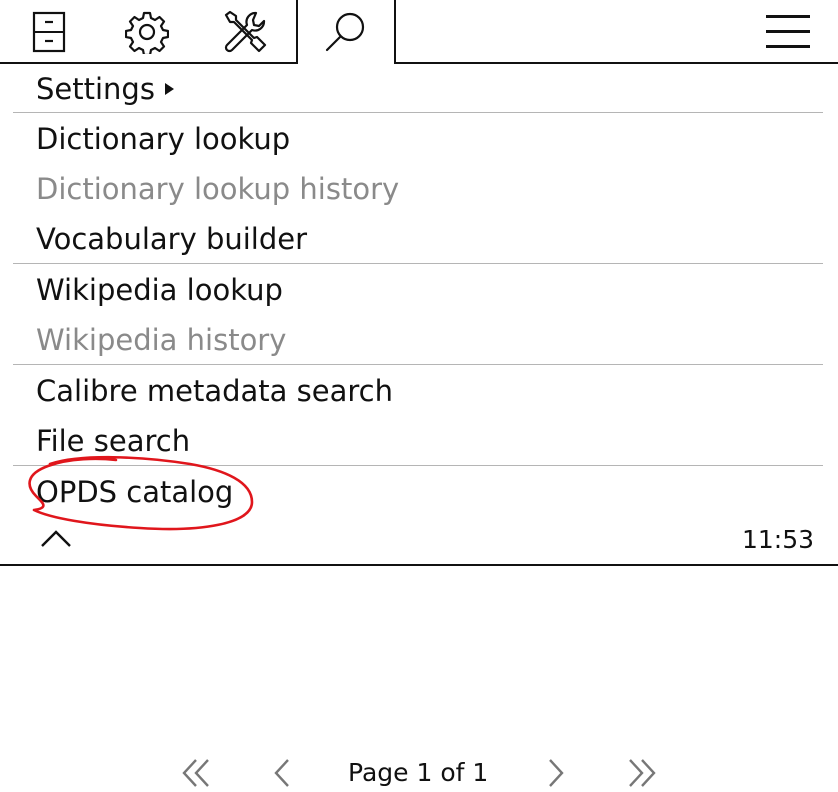  I want to click on menu-item-dictionary-lookup-history: Dictionary lookup history, so click(217, 189).